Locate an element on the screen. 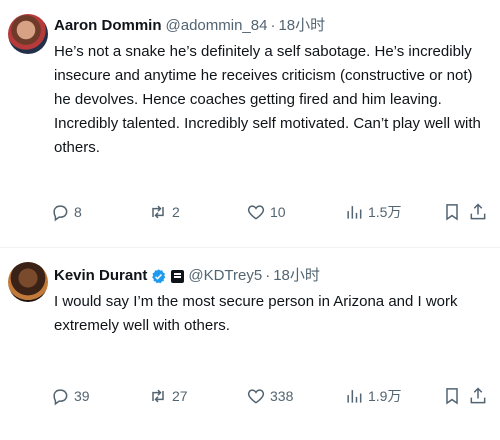  tweet-header: Aaron Dommin @adommin_84 · 18小时 is located at coordinates (271, 26).